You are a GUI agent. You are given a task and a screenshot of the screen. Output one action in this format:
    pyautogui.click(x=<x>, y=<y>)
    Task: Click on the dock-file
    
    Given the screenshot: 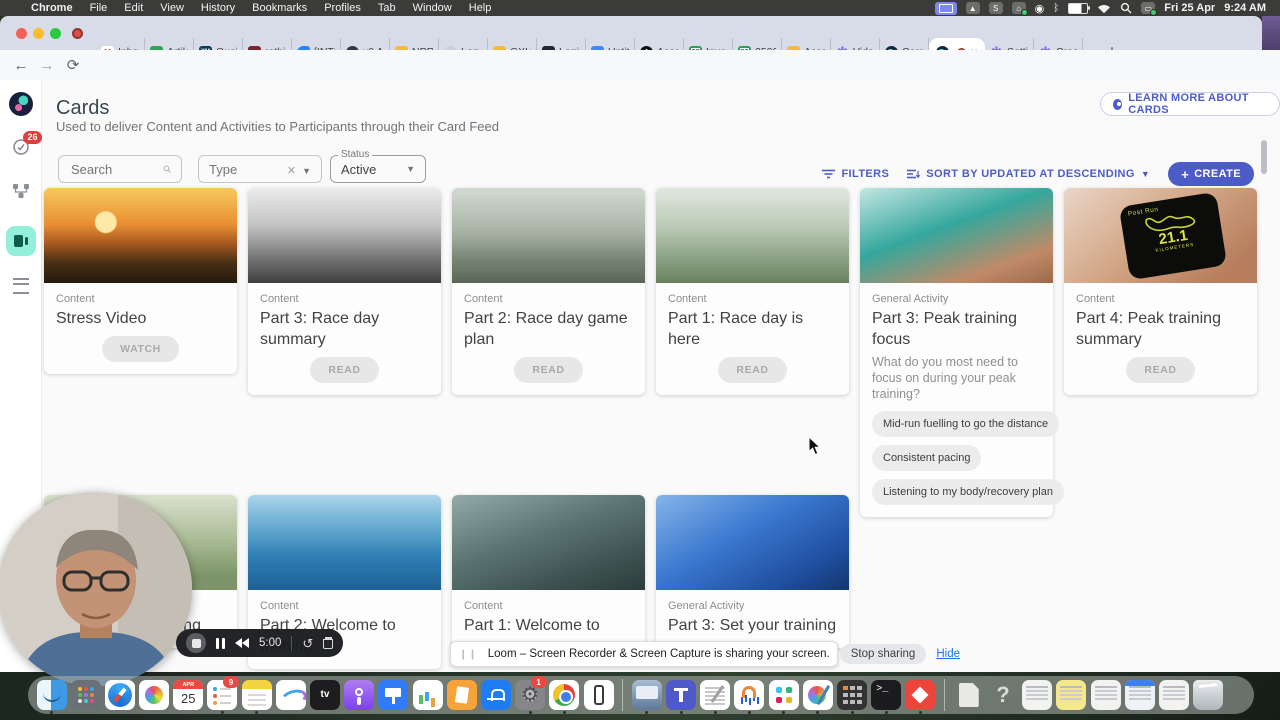 What is the action you would take?
    pyautogui.click(x=968, y=695)
    